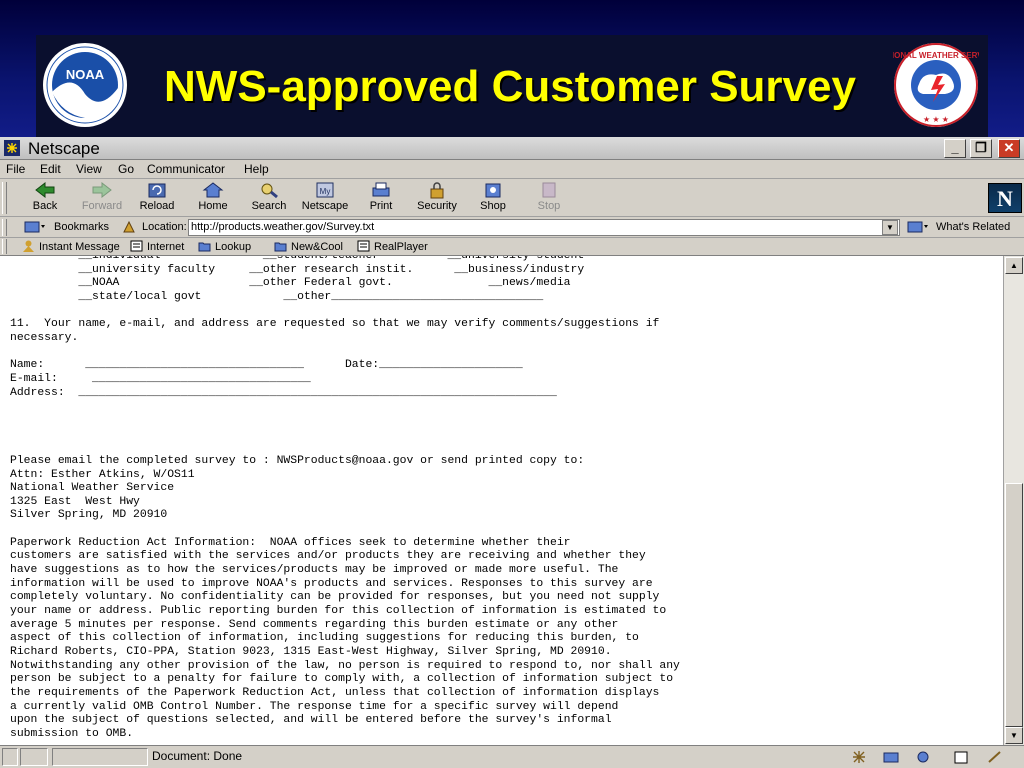 This screenshot has width=1024, height=768. I want to click on document-line: E-mail: ________________________________, so click(160, 378).